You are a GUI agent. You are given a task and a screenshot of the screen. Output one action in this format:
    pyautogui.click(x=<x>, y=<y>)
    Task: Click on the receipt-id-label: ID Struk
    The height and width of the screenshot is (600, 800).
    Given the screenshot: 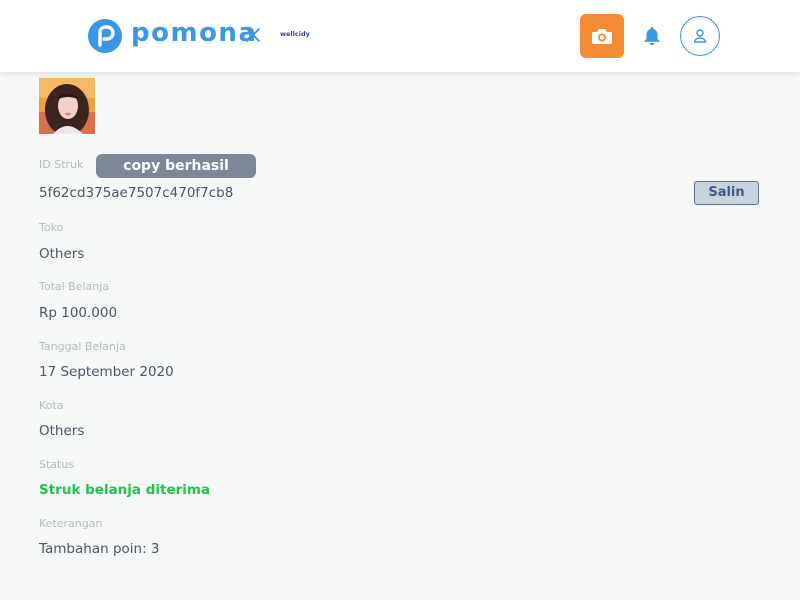 What is the action you would take?
    pyautogui.click(x=61, y=164)
    